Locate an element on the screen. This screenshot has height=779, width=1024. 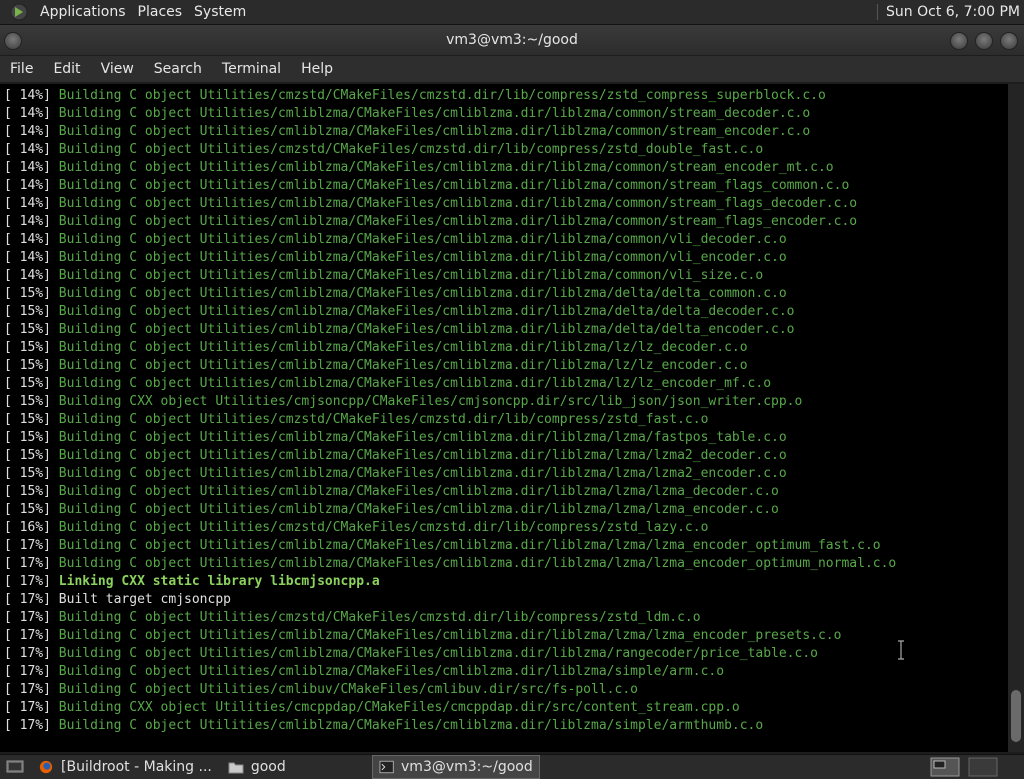
minimize-icon is located at coordinates (959, 41).